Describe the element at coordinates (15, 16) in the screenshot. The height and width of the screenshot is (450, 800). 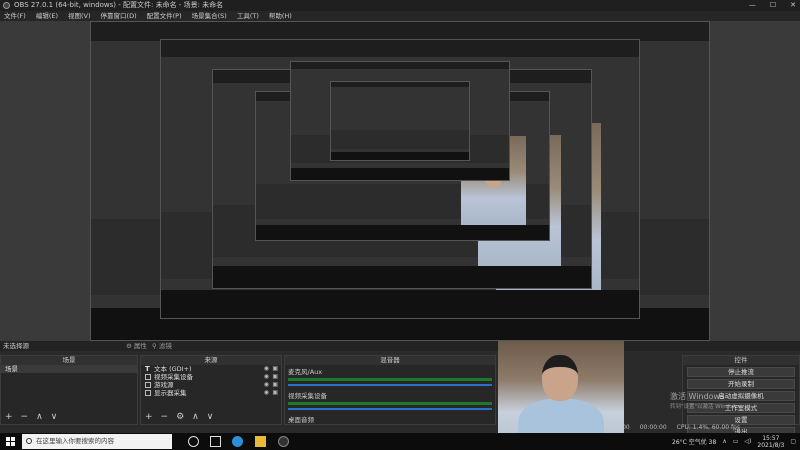
I see `menu-file: 文件(F)` at that location.